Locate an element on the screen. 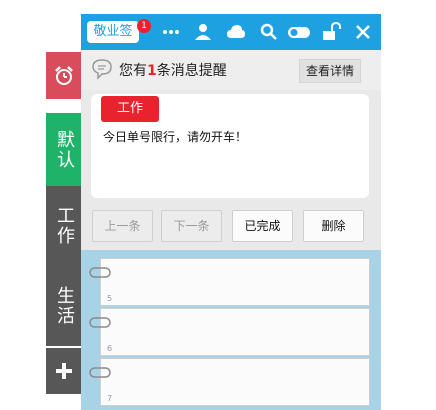 The image size is (436, 410). unlock-icon is located at coordinates (331, 32).